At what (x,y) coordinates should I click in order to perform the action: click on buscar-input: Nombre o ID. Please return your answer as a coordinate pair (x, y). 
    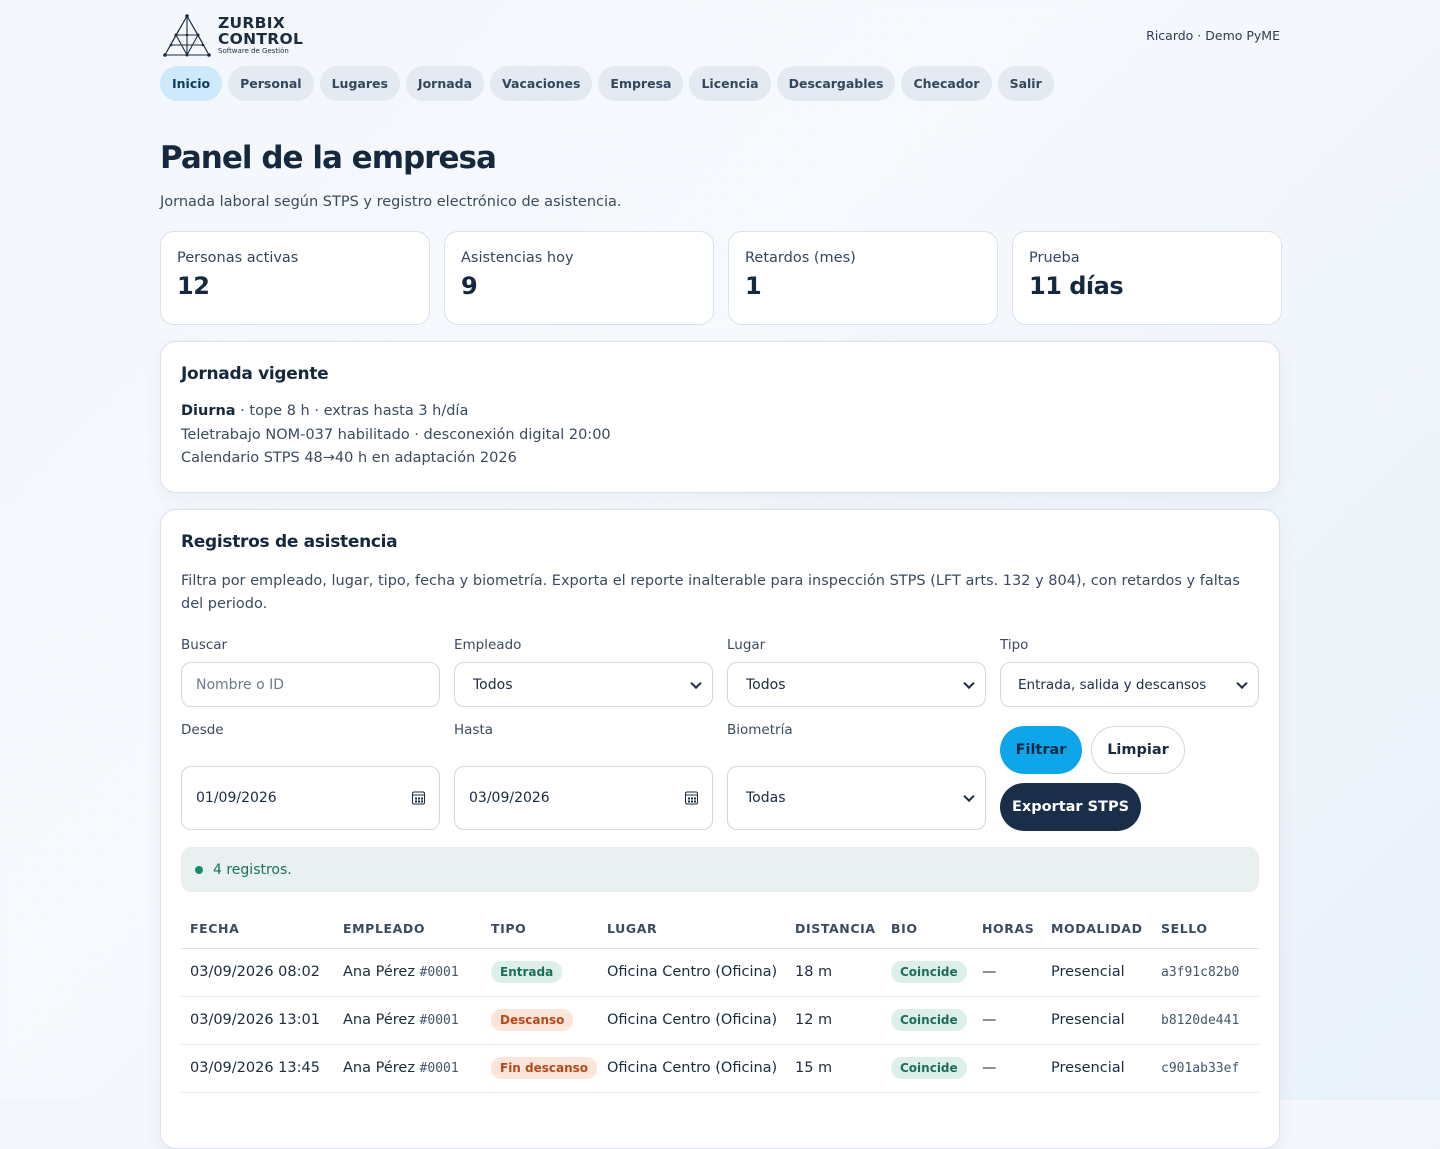
    Looking at the image, I should click on (310, 684).